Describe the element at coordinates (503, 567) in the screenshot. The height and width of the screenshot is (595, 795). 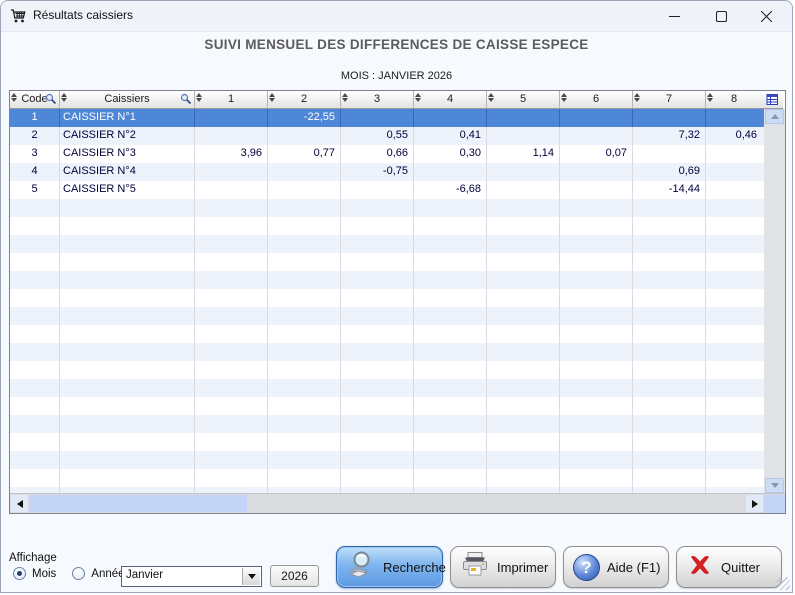
I see `imprimer-button: Imprimer` at that location.